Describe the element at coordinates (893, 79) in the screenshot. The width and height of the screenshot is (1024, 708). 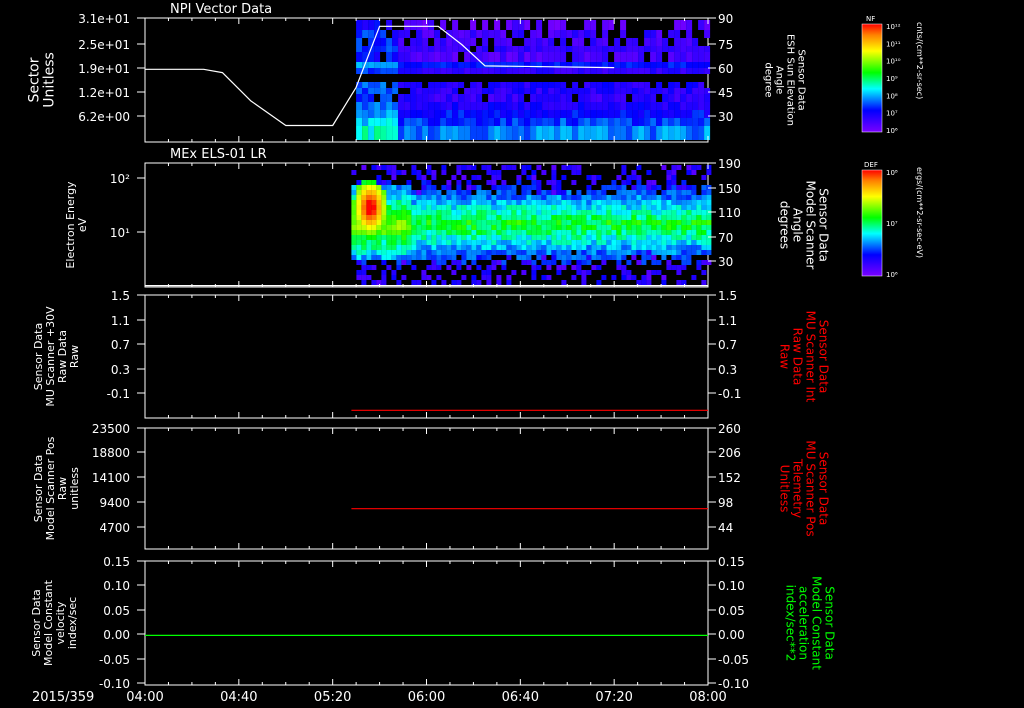
I see `npi-colorbar-ticks: 10¹²10¹¹10¹⁰10⁹10⁸10⁷10⁶` at that location.